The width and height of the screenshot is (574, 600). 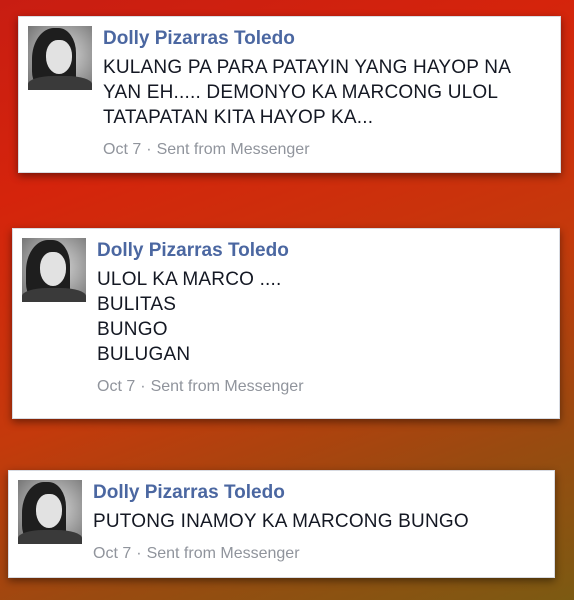 I want to click on comment-line: YAN EH..... DEMONYO KA MARCONG ULOL, so click(x=301, y=92).